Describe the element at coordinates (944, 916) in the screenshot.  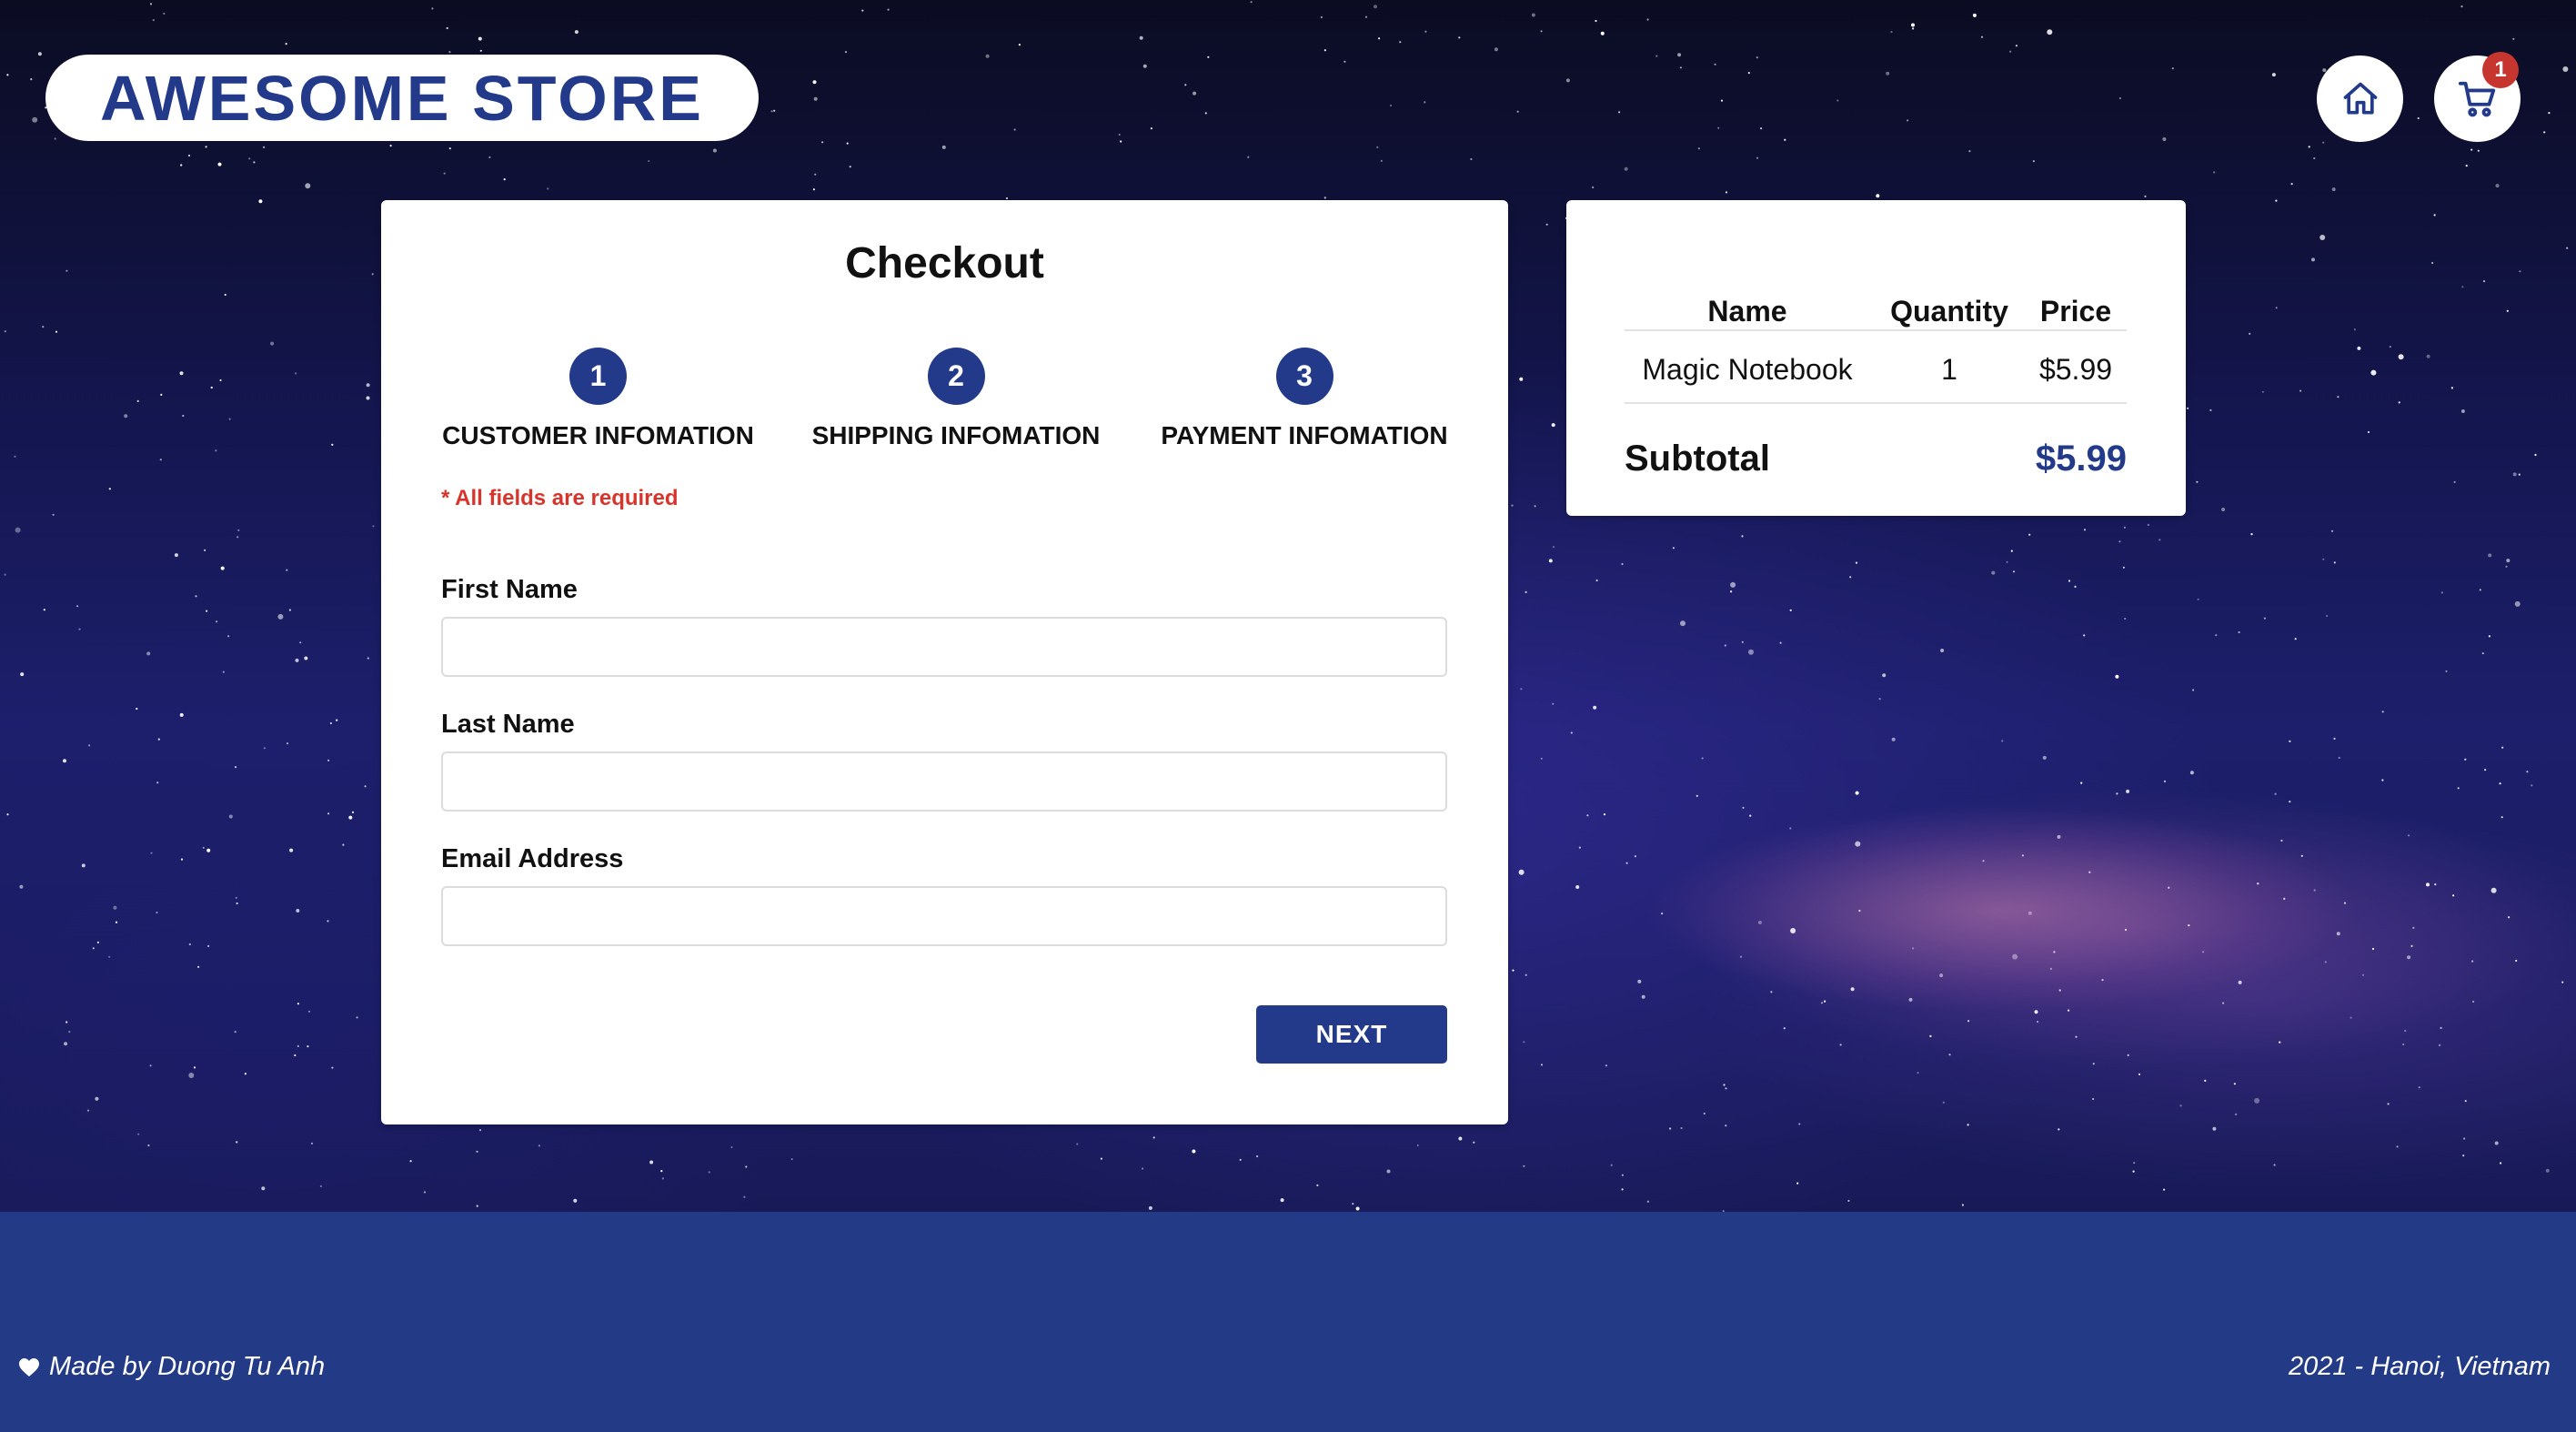
I see `email-field` at that location.